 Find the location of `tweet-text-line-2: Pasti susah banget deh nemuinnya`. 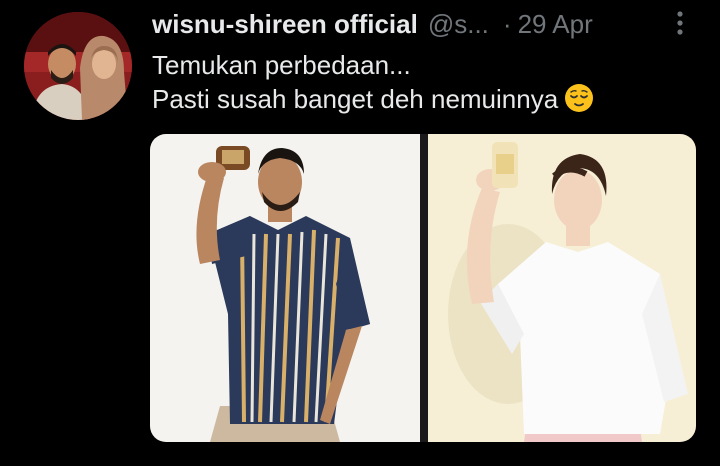

tweet-text-line-2: Pasti susah banget deh nemuinnya is located at coordinates (373, 99).